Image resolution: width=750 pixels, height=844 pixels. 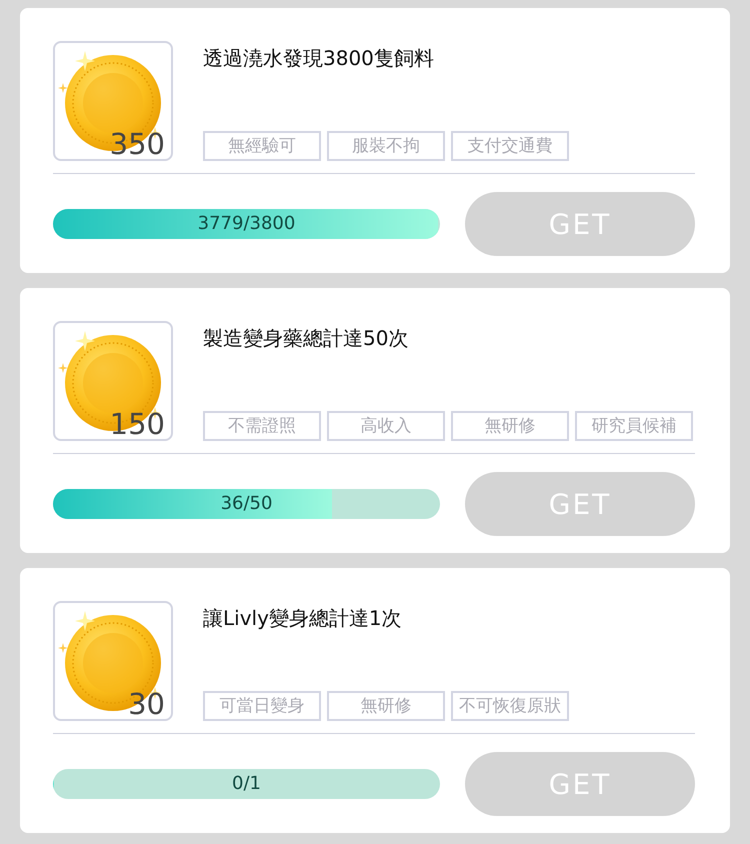 I want to click on tag-label: 服裝不拘, so click(x=386, y=146).